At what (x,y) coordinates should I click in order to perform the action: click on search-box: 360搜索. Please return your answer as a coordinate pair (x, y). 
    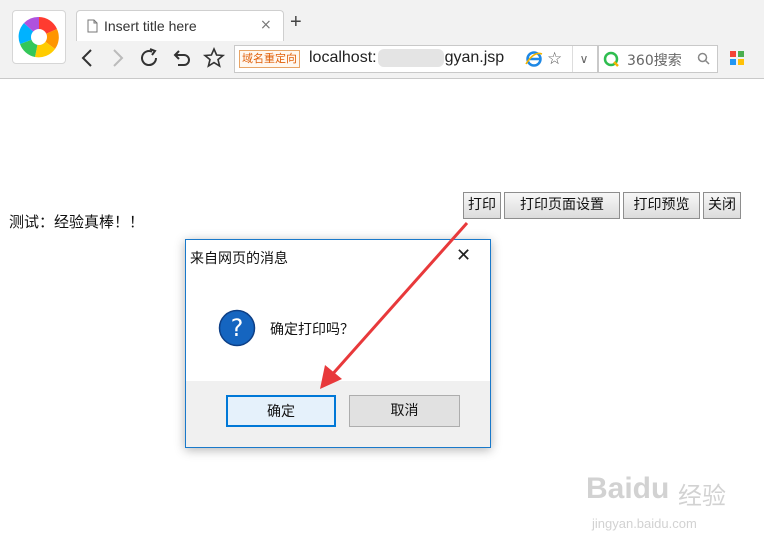
    Looking at the image, I should click on (658, 59).